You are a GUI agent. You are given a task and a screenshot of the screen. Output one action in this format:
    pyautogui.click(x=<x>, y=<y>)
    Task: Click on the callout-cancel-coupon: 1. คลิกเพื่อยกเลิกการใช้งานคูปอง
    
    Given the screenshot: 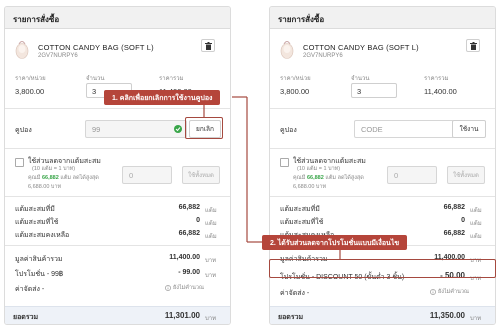 What is the action you would take?
    pyautogui.click(x=162, y=97)
    